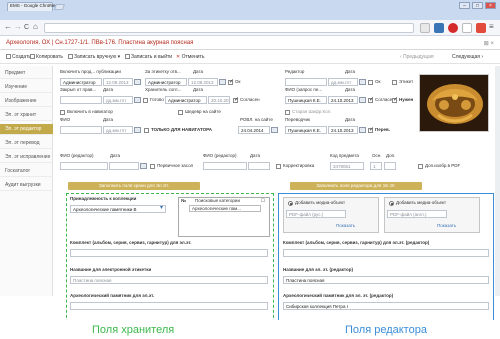  Describe the element at coordinates (145, 100) in the screenshot. I see `ready-checkbox` at that location.